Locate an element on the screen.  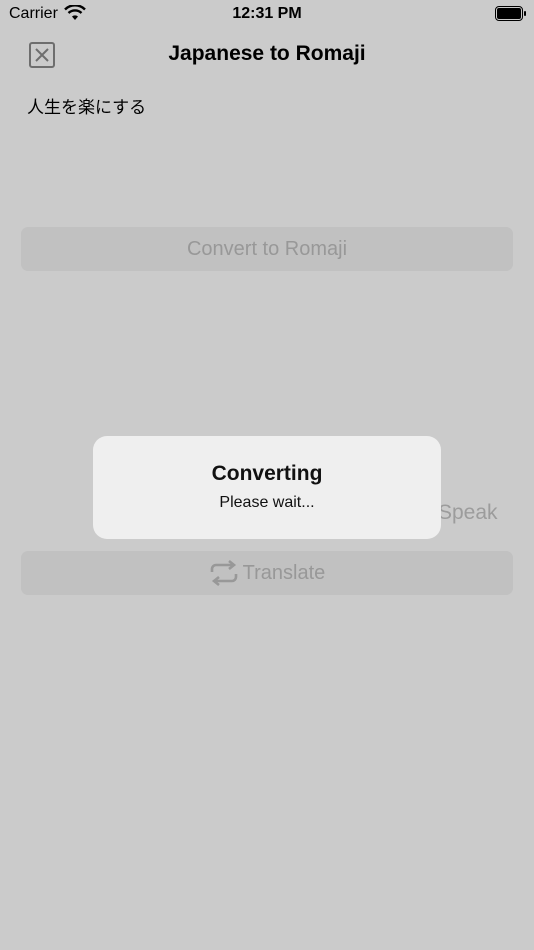
convert-button-label: Convert to Romaji is located at coordinates (267, 248).